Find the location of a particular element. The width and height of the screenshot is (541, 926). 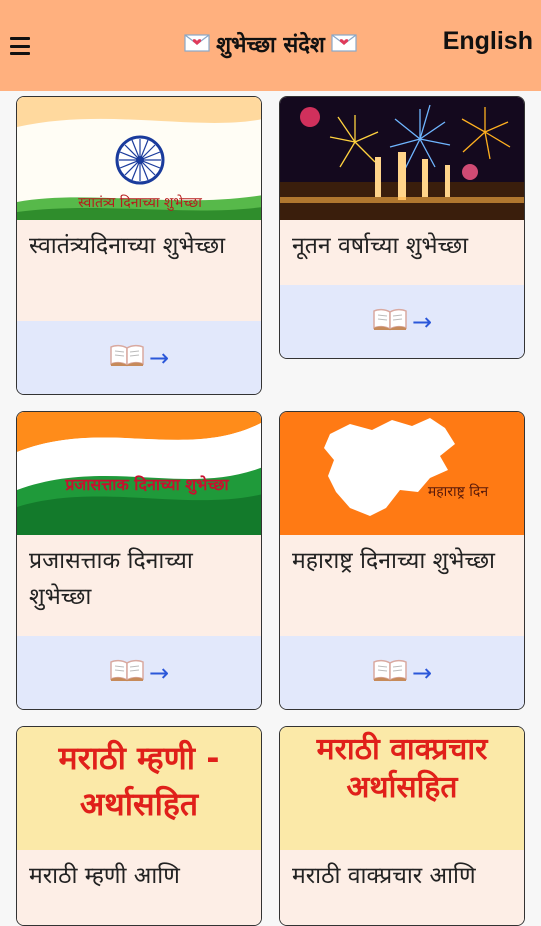

card-caption: मराठी वाक्प्रचार आणि is located at coordinates (402, 887).